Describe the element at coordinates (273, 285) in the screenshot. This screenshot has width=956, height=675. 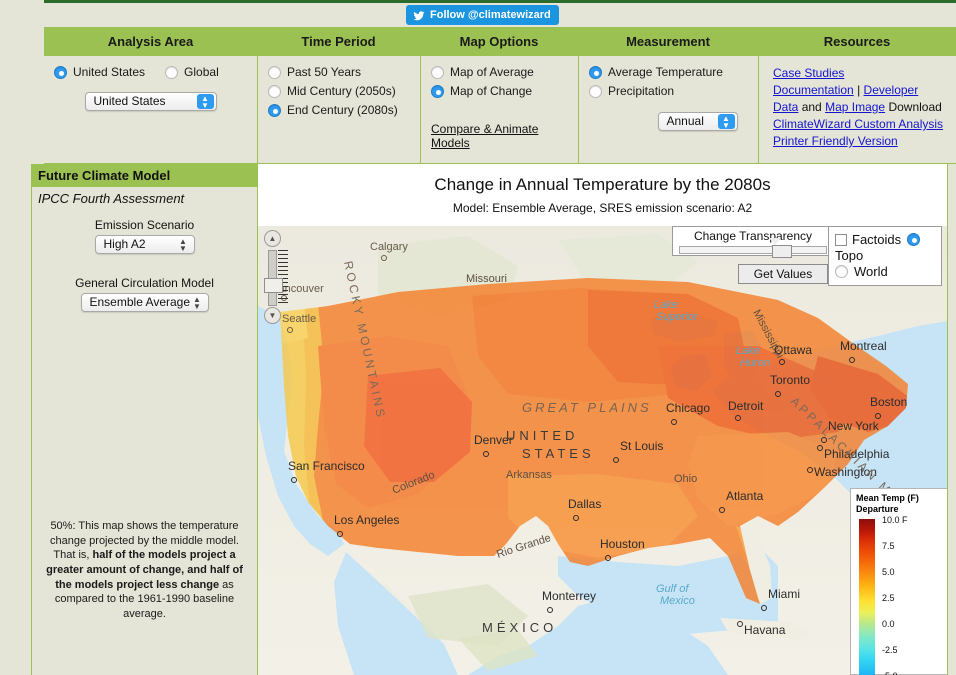
I see `zoom-slider-thumb` at that location.